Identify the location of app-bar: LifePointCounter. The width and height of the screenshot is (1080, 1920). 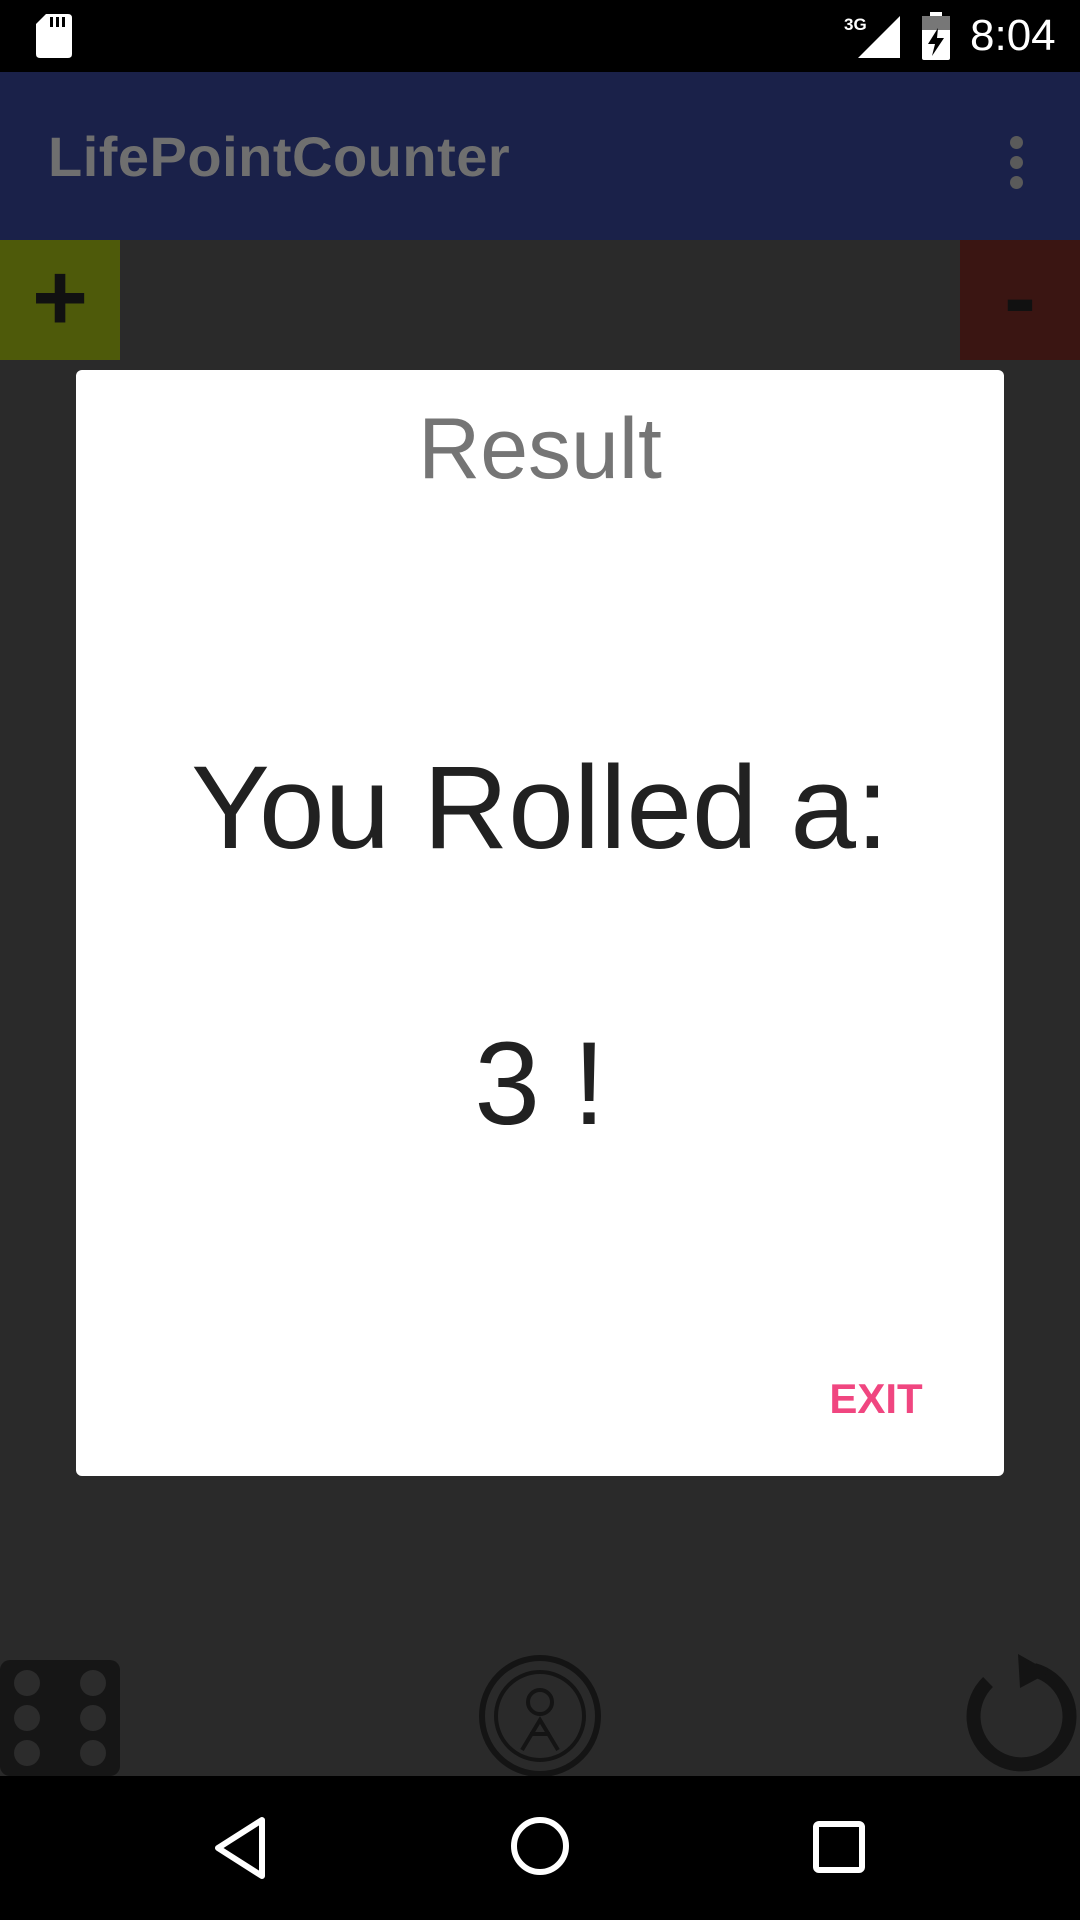
(540, 156).